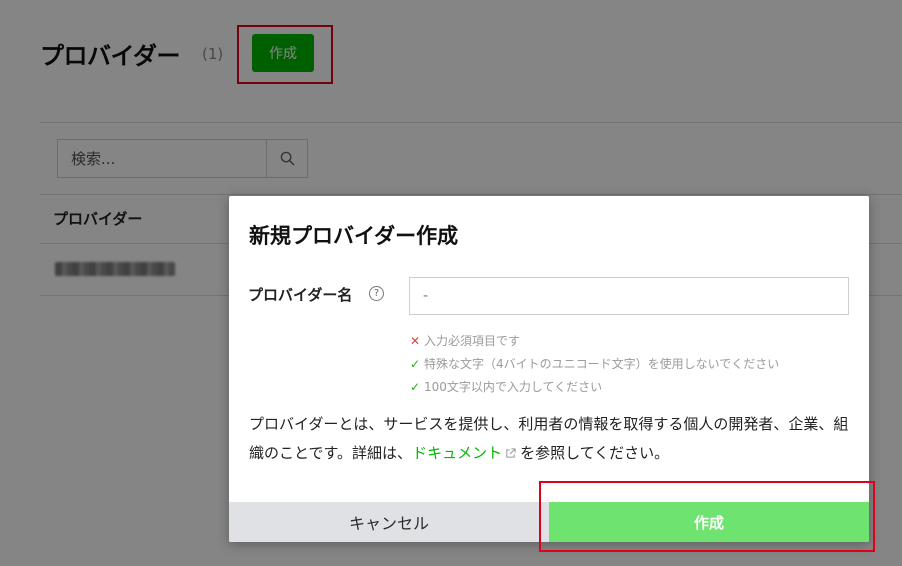 The image size is (902, 566). What do you see at coordinates (594, 340) in the screenshot?
I see `validation-rule-required: ✕ 入力必須項目です` at bounding box center [594, 340].